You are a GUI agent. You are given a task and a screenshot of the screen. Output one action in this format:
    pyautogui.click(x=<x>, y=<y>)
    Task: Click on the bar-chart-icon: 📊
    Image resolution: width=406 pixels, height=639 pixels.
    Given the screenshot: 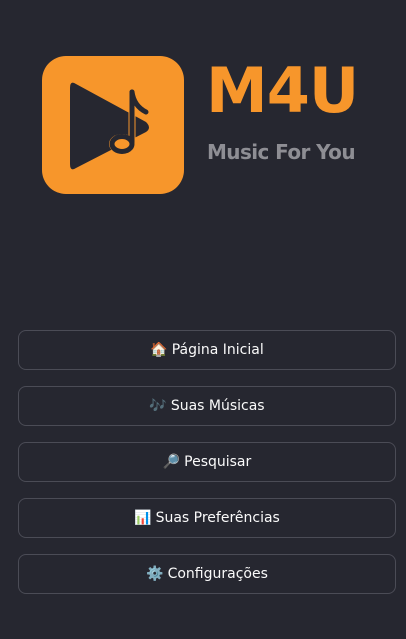 What is the action you would take?
    pyautogui.click(x=143, y=518)
    